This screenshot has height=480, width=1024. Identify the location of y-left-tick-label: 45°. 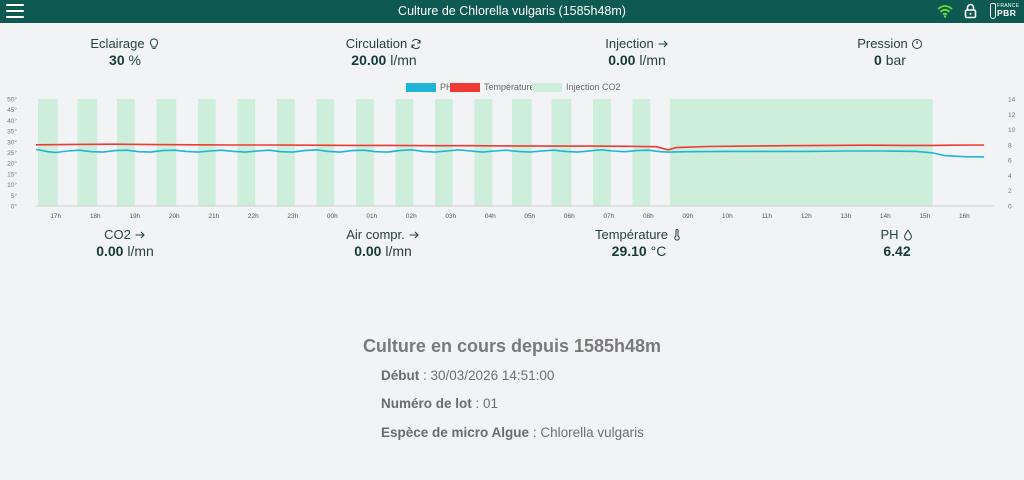
(12, 110).